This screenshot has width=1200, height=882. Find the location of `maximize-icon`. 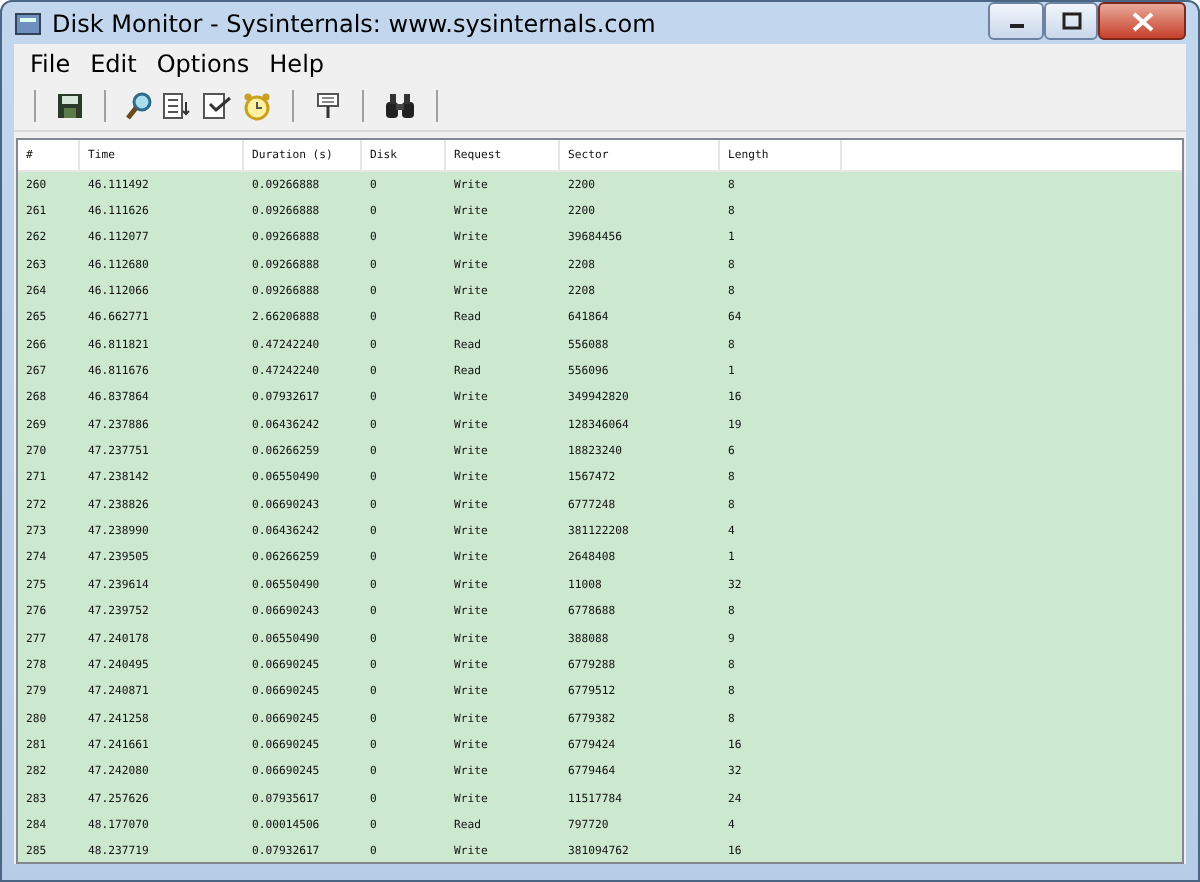

maximize-icon is located at coordinates (1071, 21).